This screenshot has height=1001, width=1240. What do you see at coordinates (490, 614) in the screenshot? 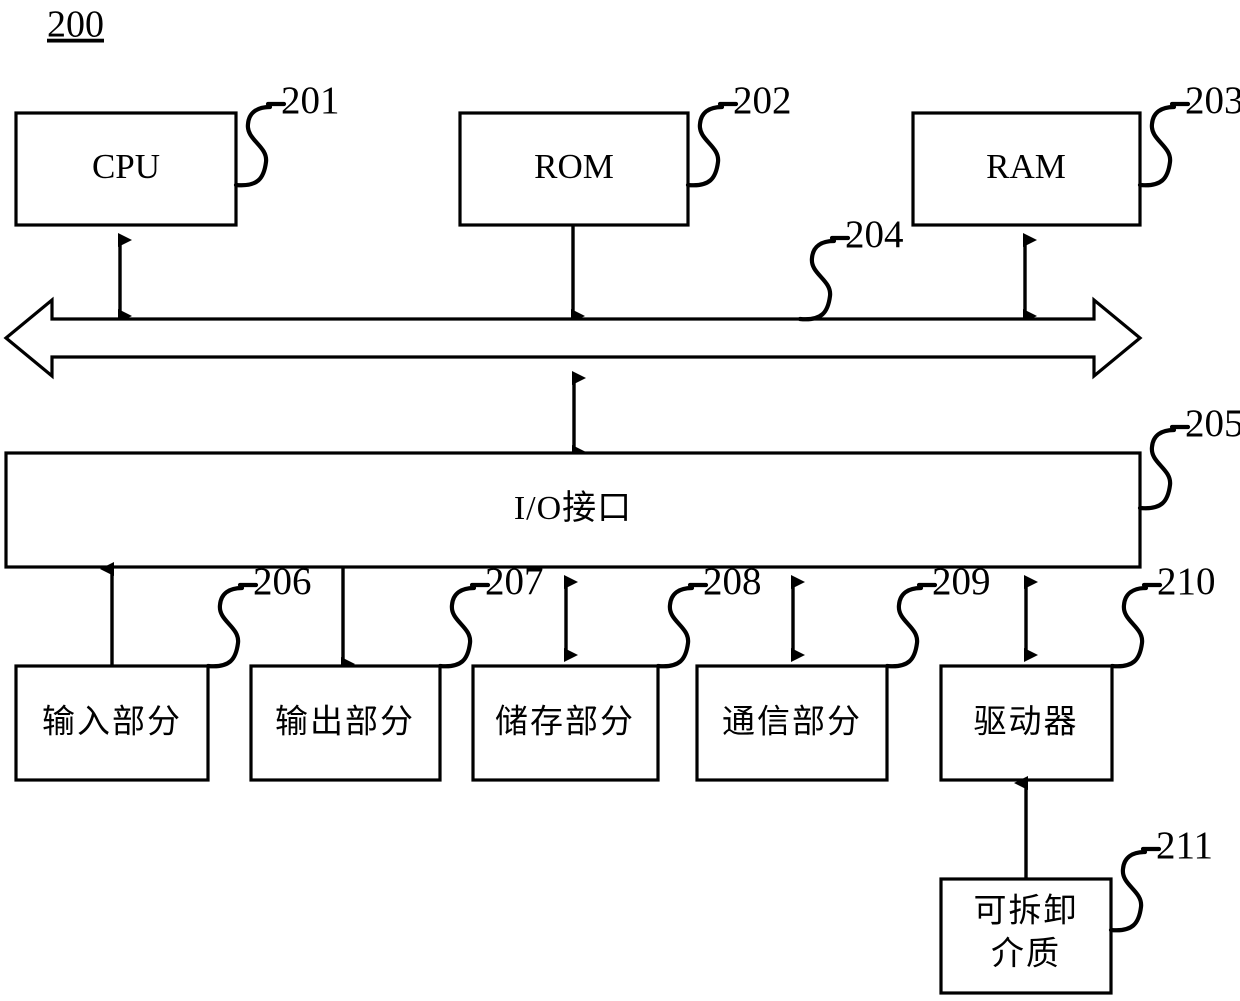
I see `ref-leader-207: 207` at bounding box center [490, 614].